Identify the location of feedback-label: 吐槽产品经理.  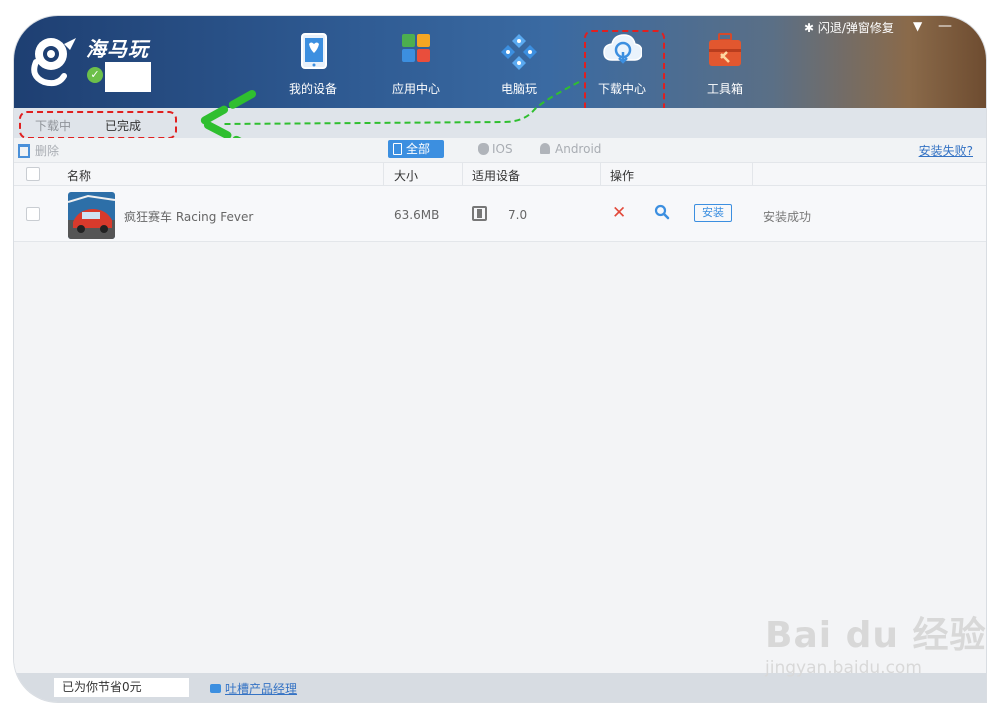
(261, 689).